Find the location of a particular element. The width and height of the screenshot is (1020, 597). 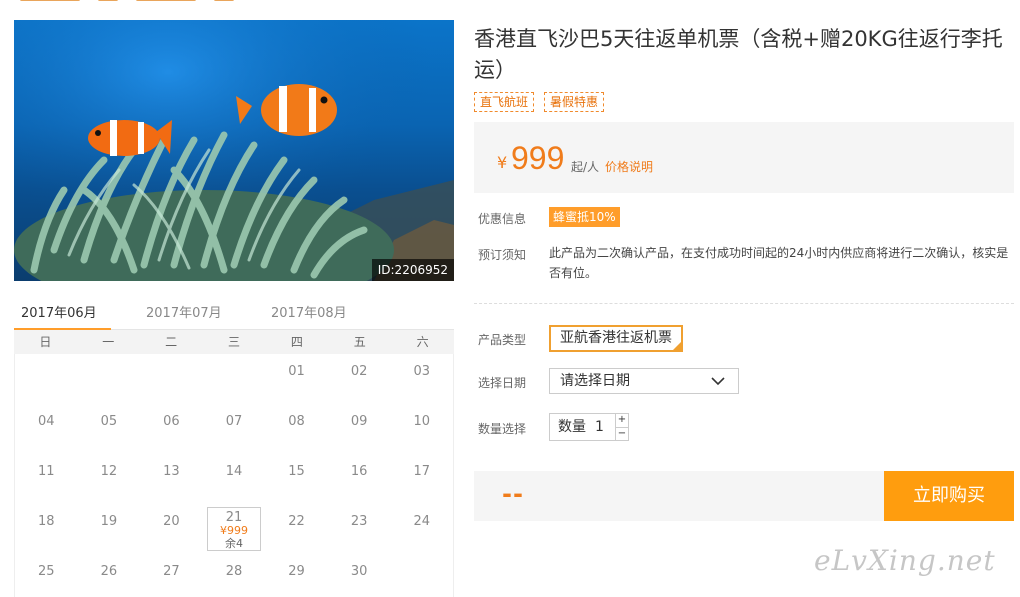

calendar-day-number: 04 is located at coordinates (46, 421).